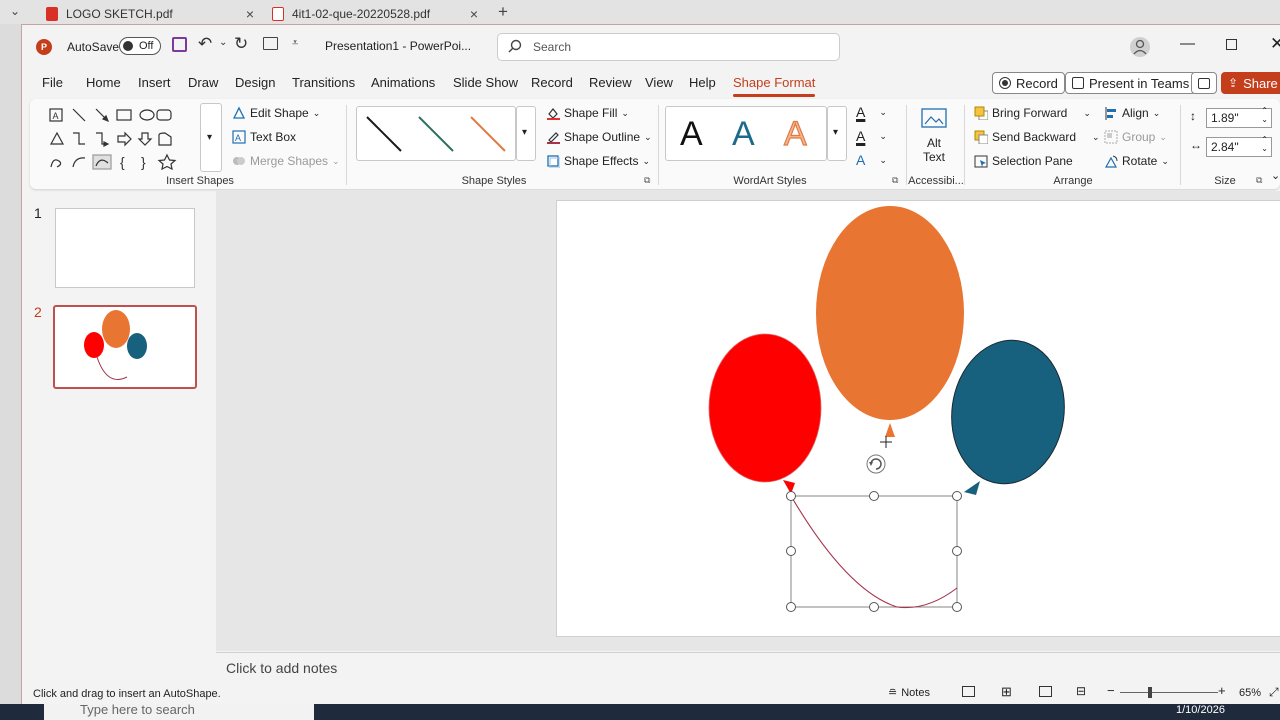 This screenshot has width=1280, height=720. I want to click on maximize-icon, so click(1231, 44).